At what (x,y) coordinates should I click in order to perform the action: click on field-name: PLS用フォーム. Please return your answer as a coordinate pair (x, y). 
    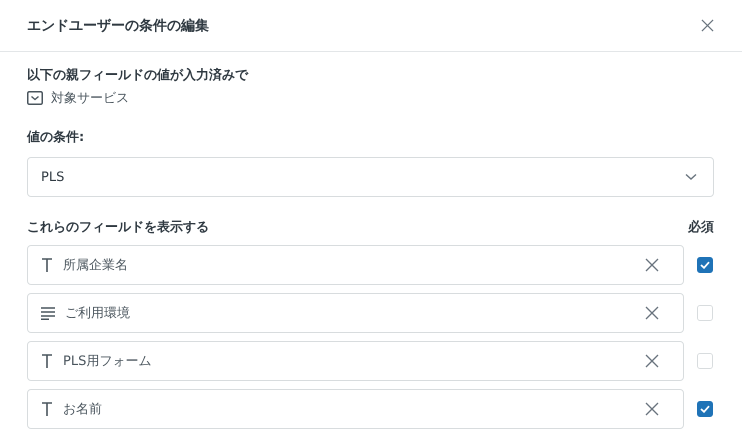
    Looking at the image, I should click on (107, 361).